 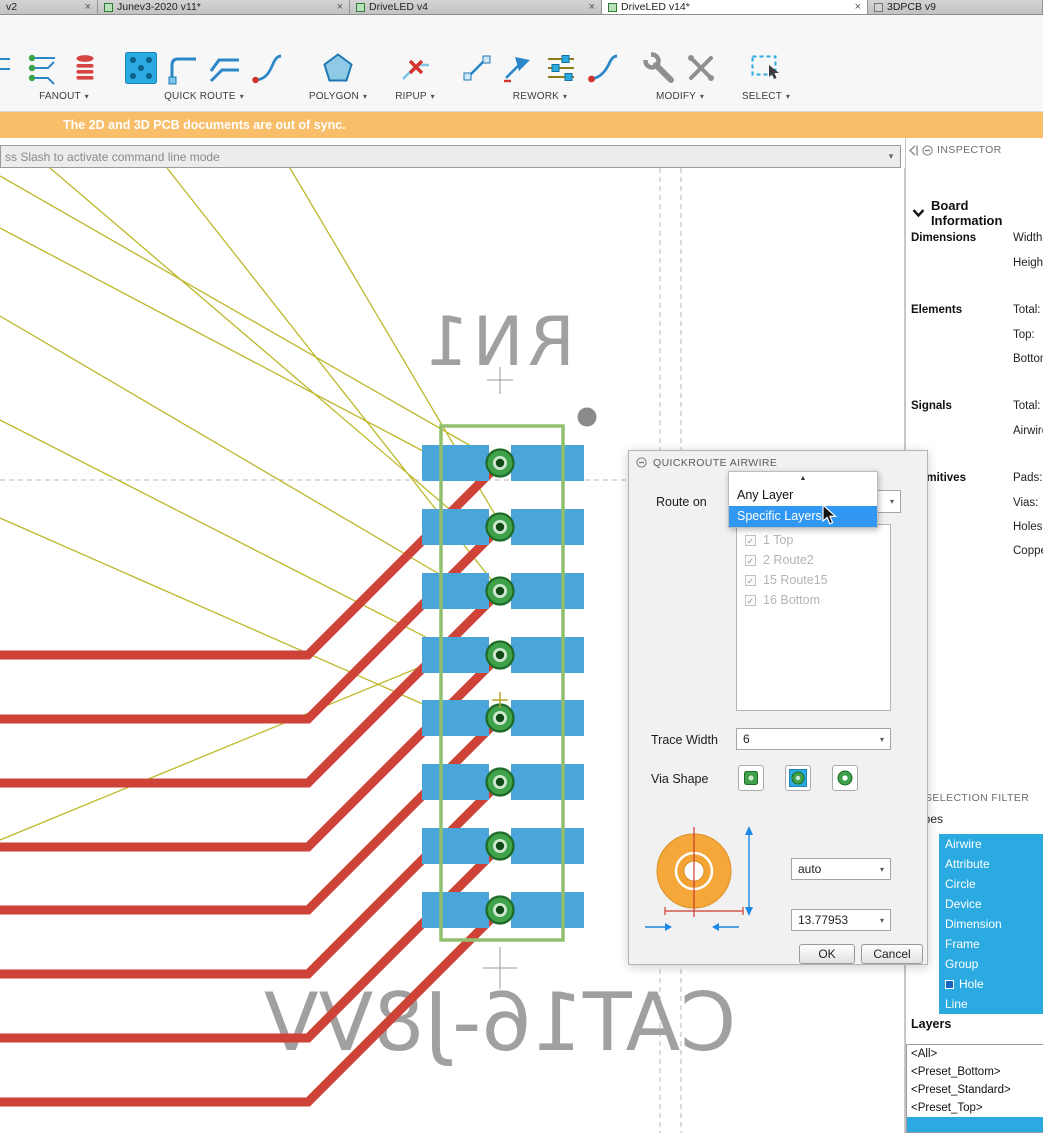 What do you see at coordinates (141, 68) in the screenshot?
I see `quick-route-icon` at bounding box center [141, 68].